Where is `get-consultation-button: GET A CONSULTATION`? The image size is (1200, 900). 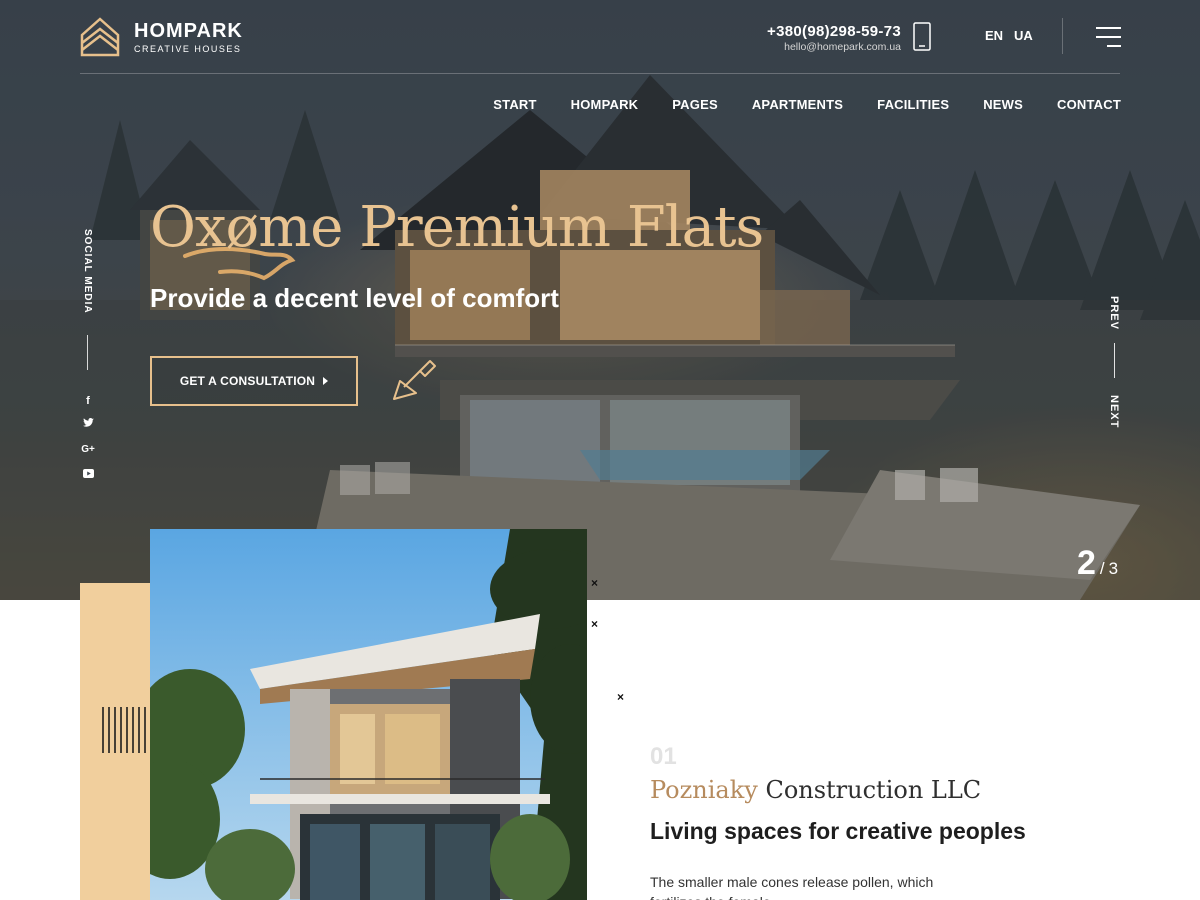 get-consultation-button: GET A CONSULTATION is located at coordinates (254, 381).